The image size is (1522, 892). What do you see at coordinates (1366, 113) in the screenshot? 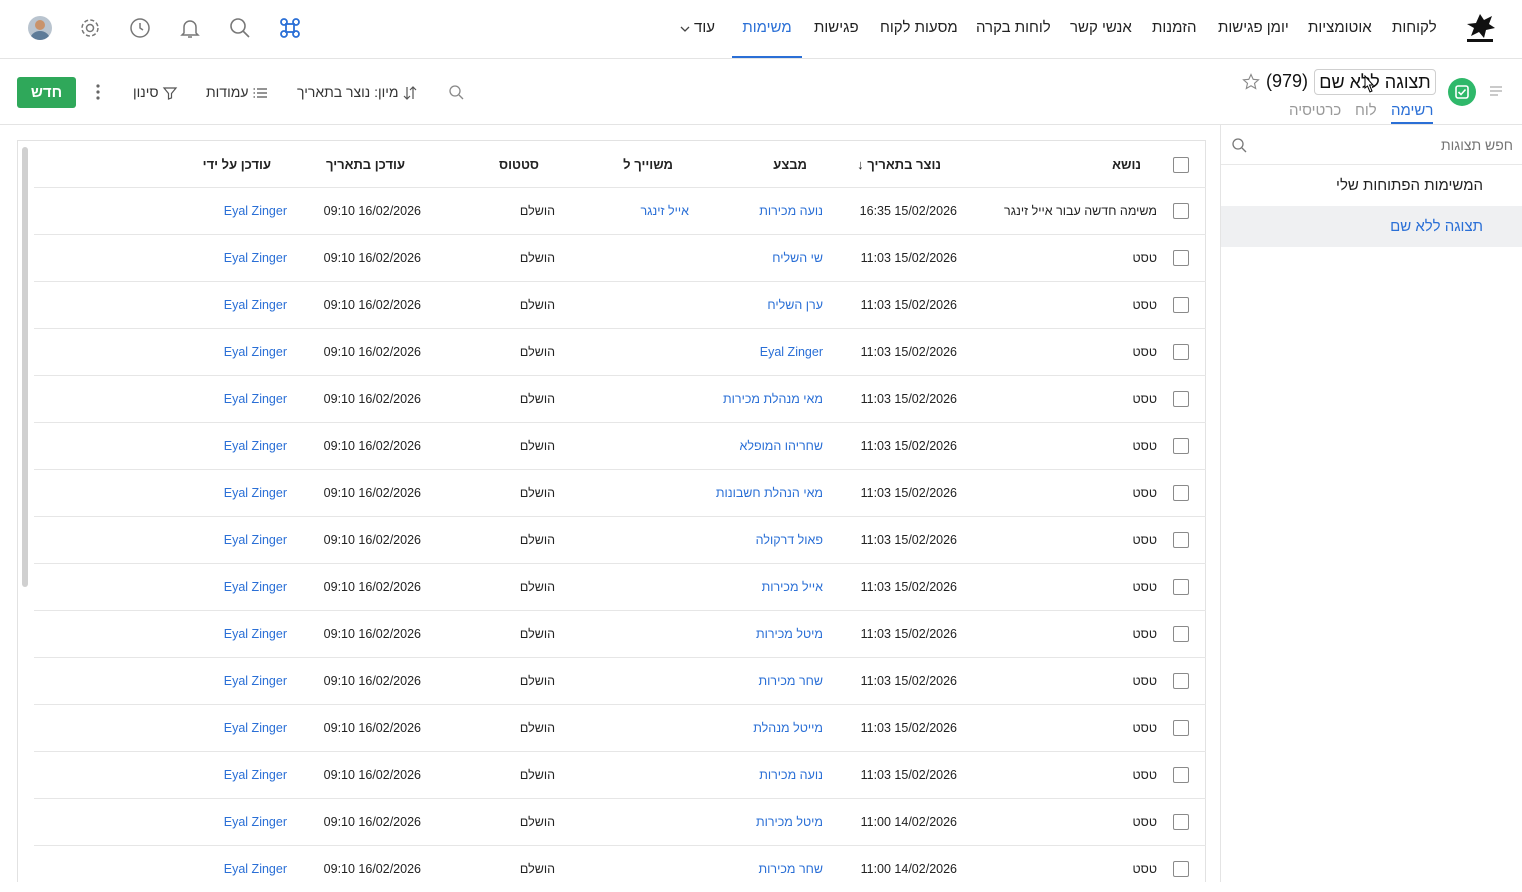
I see `tab-board: לוח` at bounding box center [1366, 113].